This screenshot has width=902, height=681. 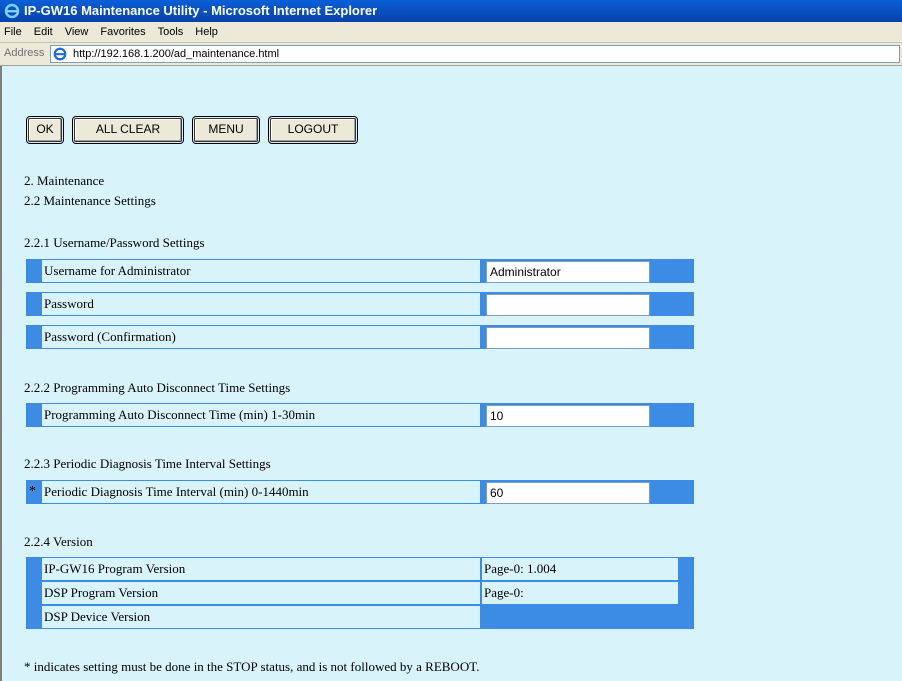 I want to click on version-value: Page-0: 1.004, so click(x=580, y=569).